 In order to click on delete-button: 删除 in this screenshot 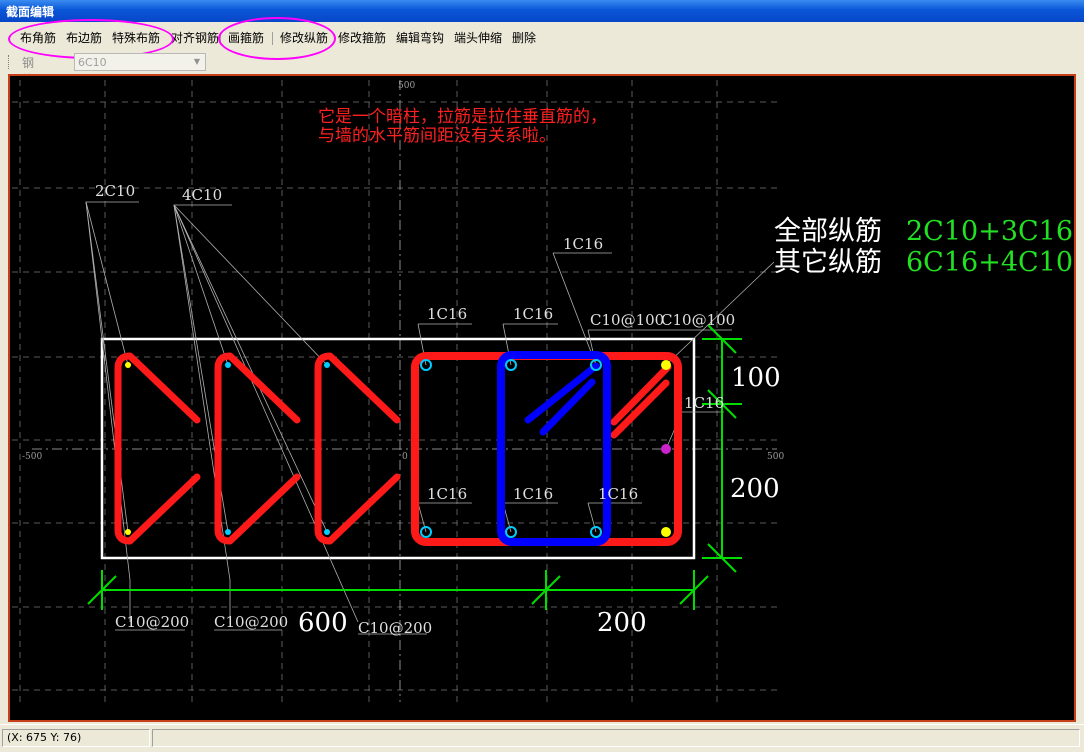, I will do `click(524, 38)`.